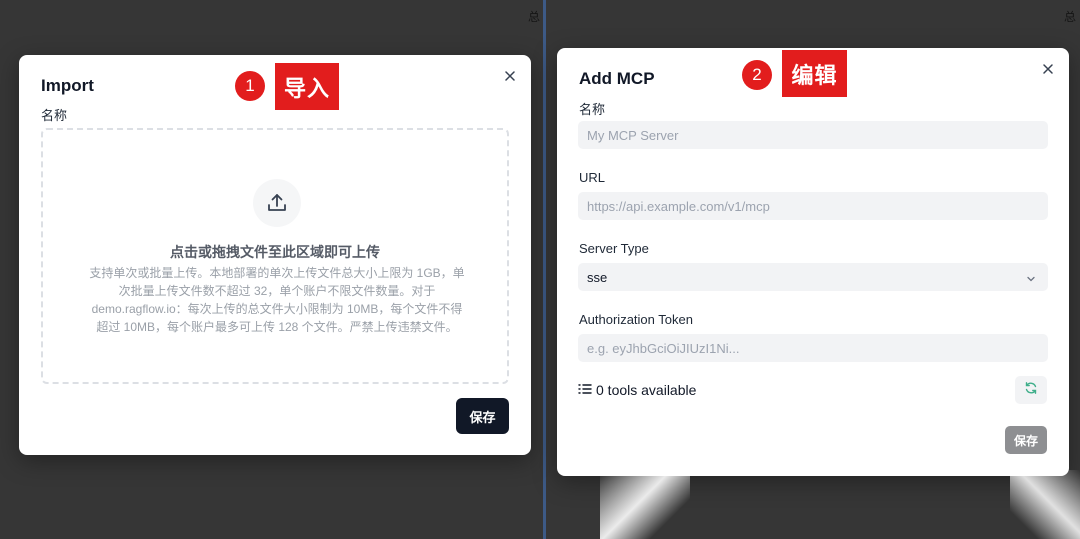  I want to click on step-tag: 导入, so click(307, 86).